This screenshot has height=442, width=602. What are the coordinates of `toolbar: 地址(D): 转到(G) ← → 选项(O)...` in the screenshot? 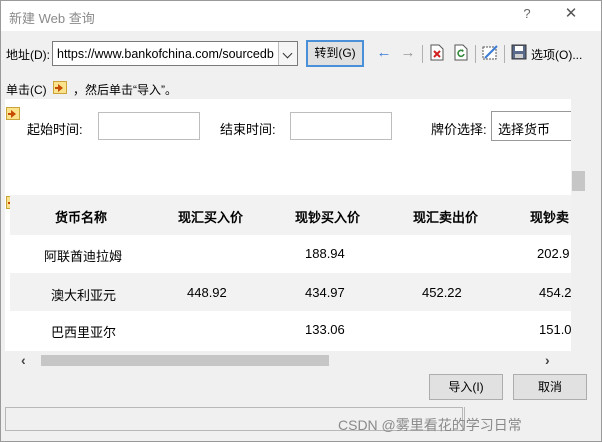 It's located at (301, 52).